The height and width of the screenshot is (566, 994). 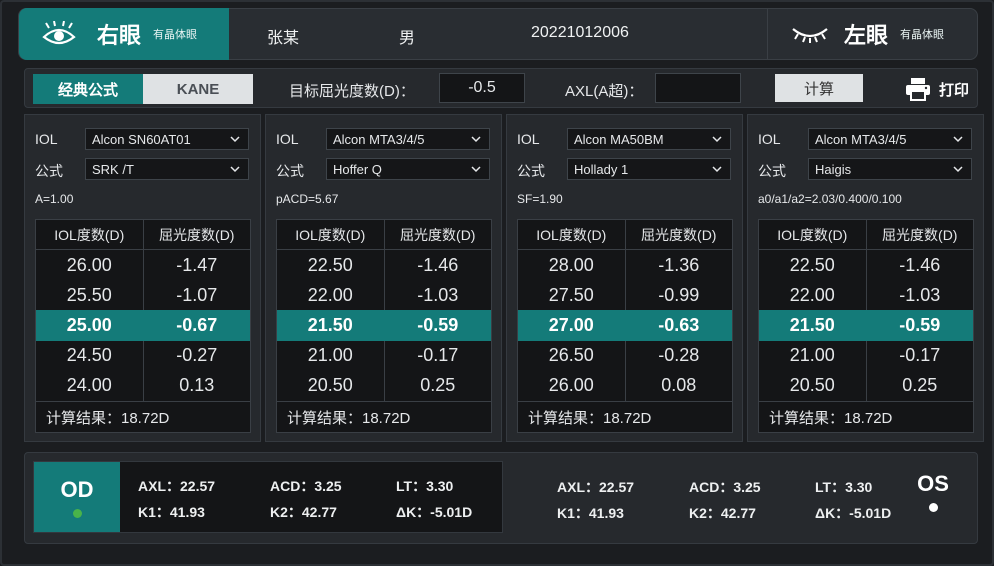 I want to click on table-row-selected: 27.00 -0.63, so click(x=625, y=325).